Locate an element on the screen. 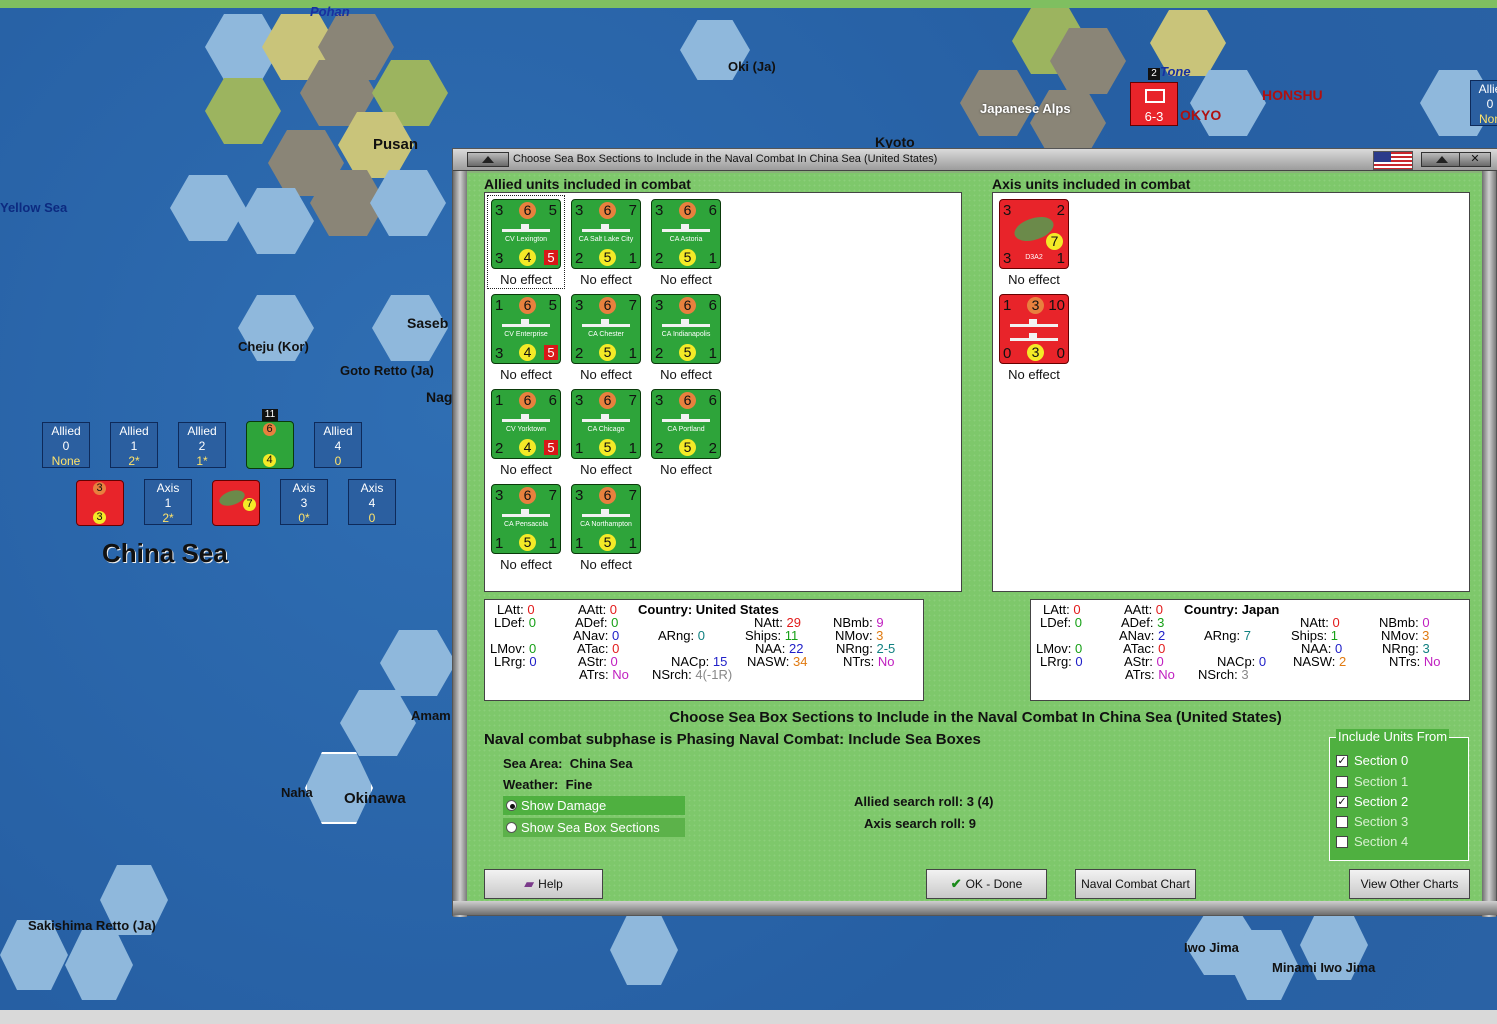 This screenshot has width=1497, height=1024. counter-bottom-left: 2 is located at coordinates (659, 448).